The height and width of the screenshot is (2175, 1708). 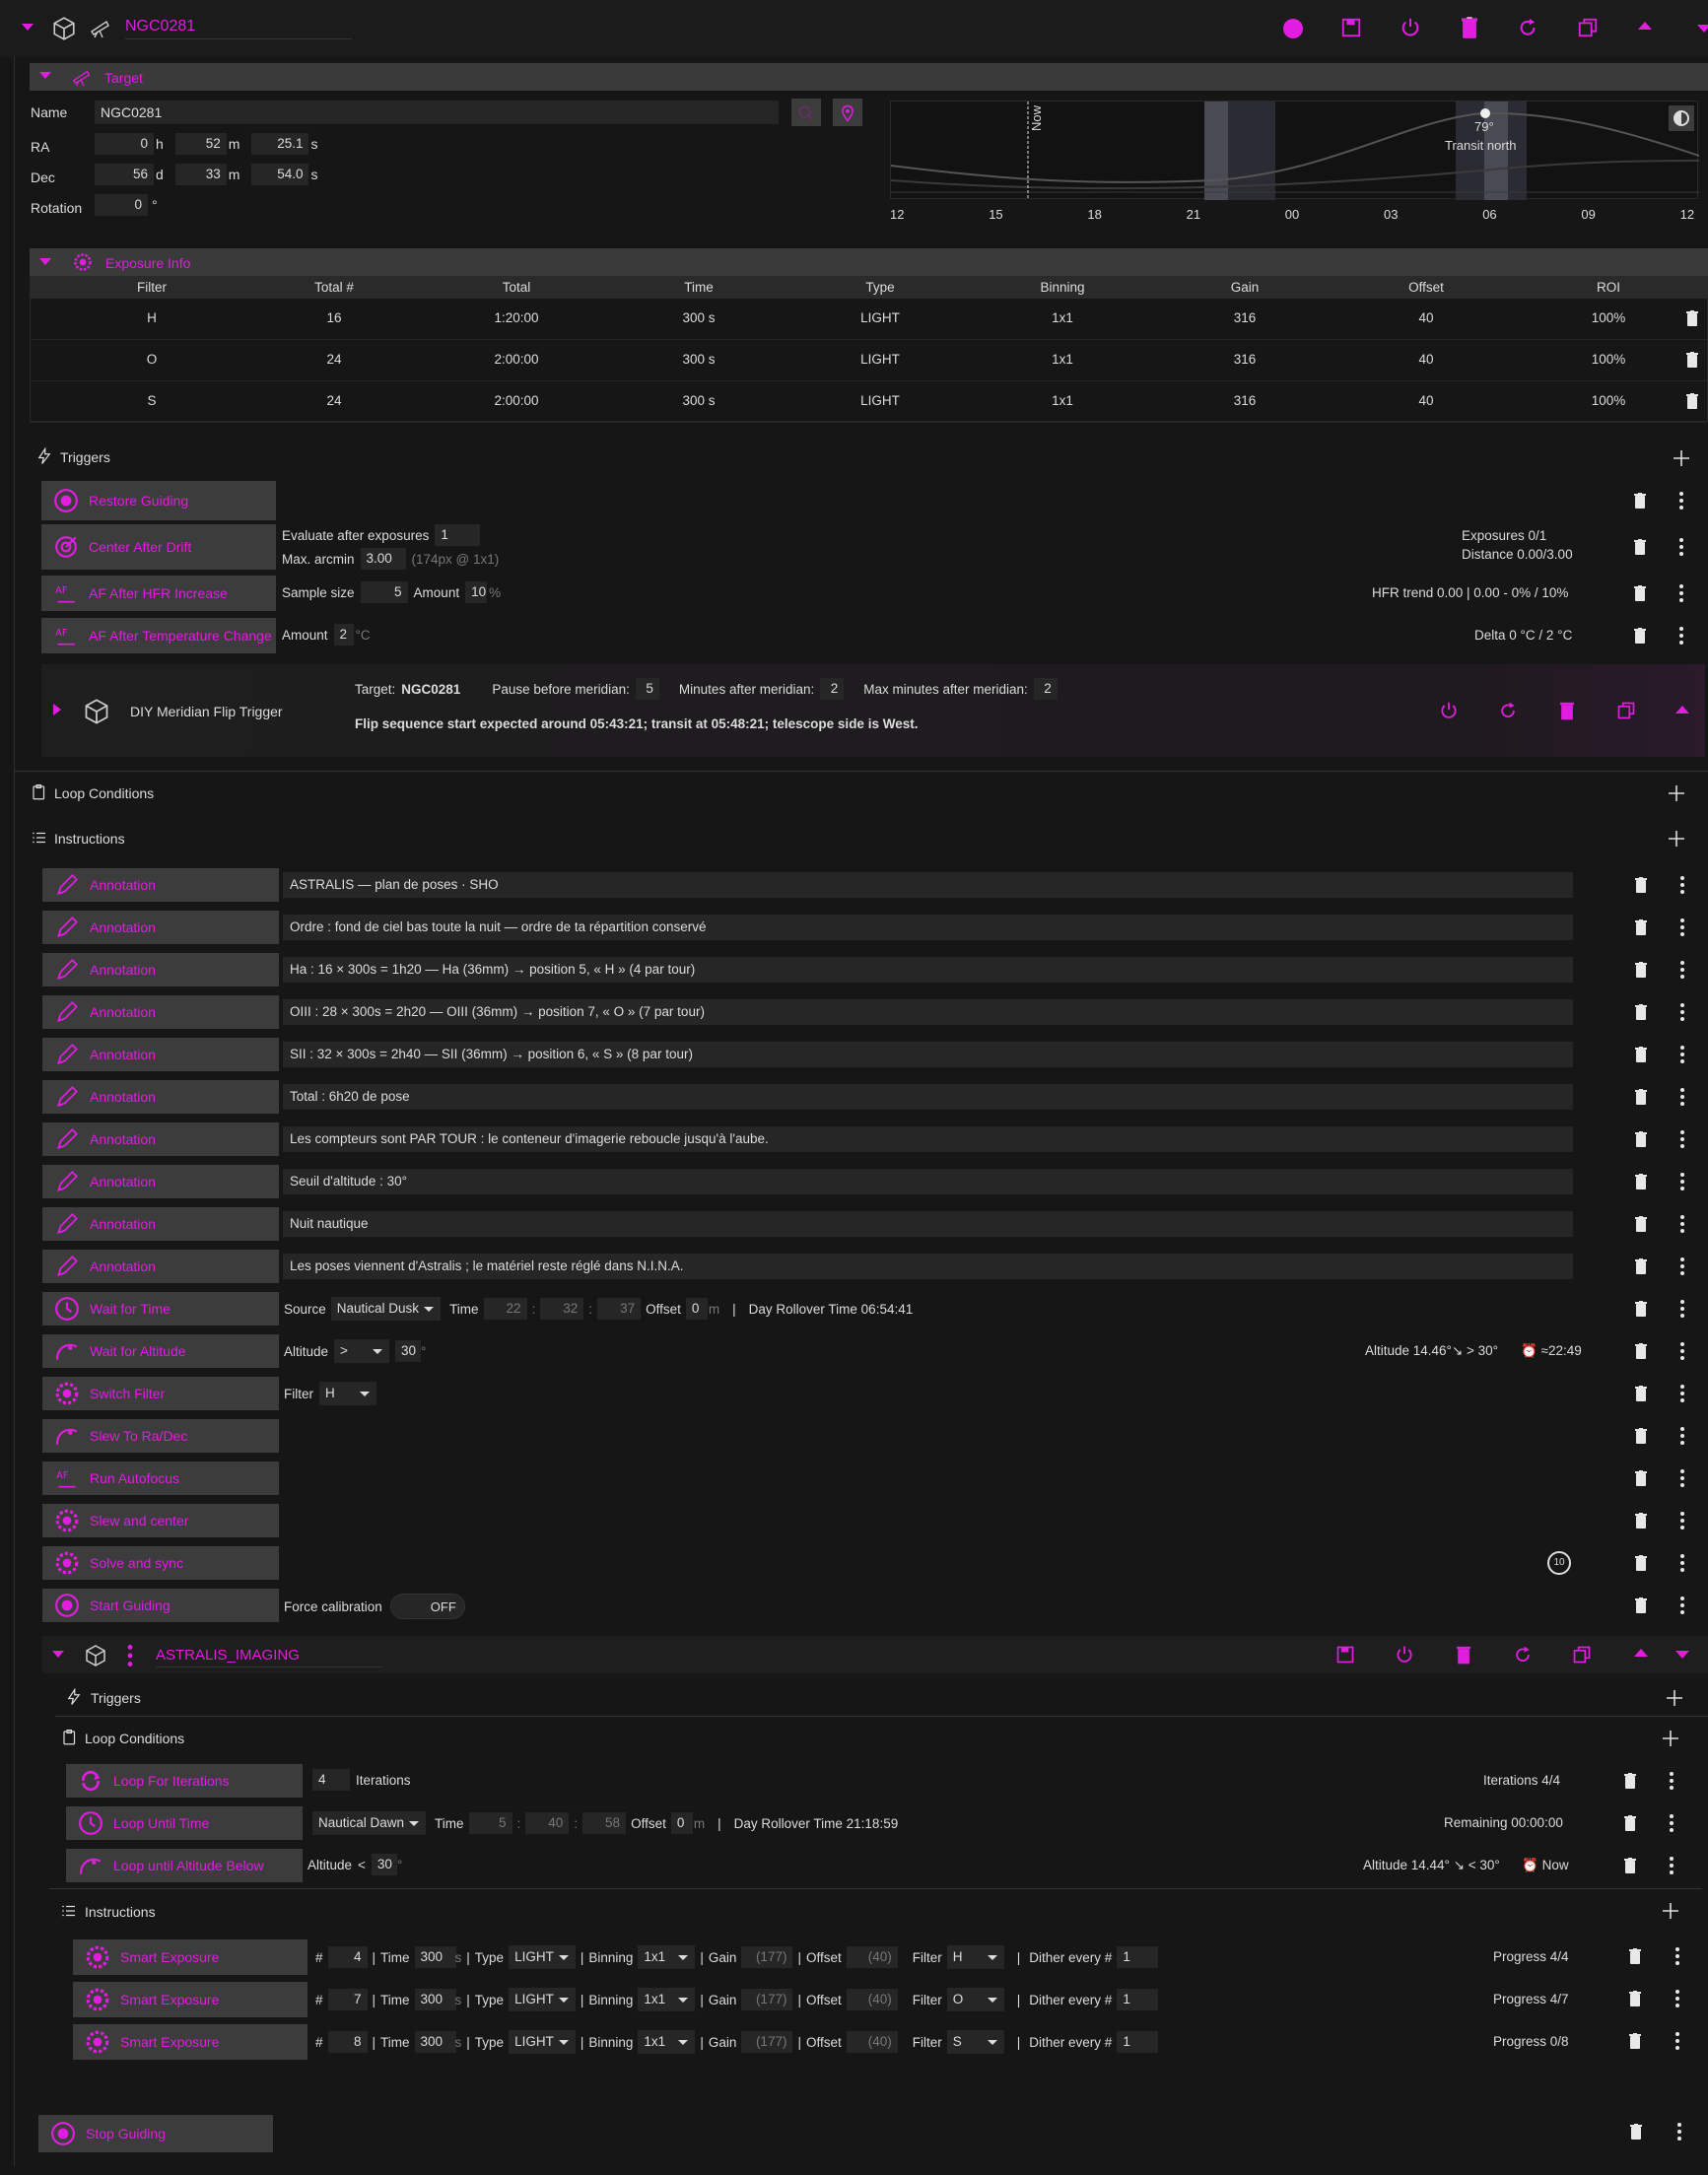 I want to click on eval-after-input: 1, so click(x=458, y=535).